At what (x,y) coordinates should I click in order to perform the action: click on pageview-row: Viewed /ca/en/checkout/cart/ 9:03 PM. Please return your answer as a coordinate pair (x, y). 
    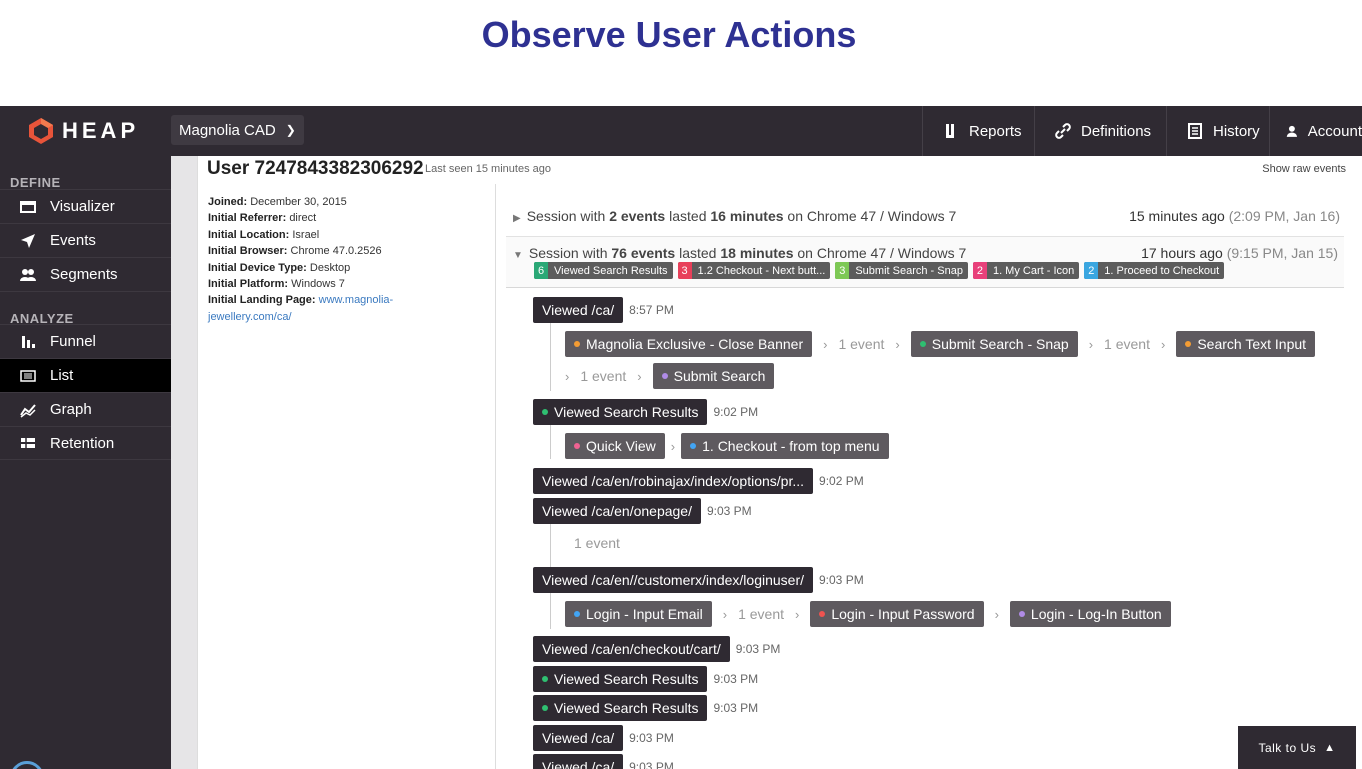
    Looking at the image, I should click on (656, 649).